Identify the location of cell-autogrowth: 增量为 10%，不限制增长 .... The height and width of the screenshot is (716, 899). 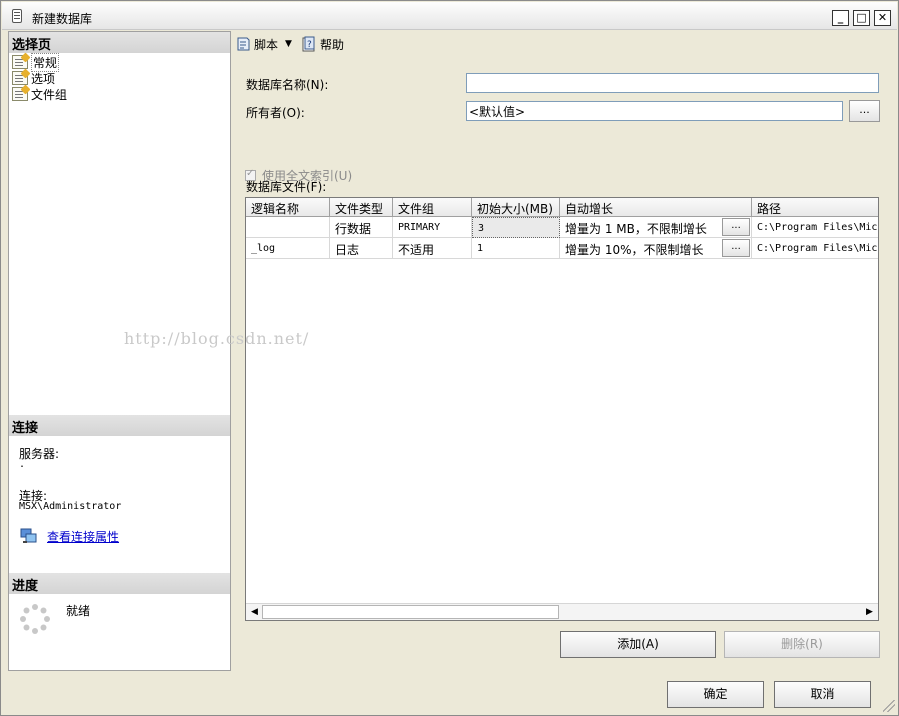
(656, 248).